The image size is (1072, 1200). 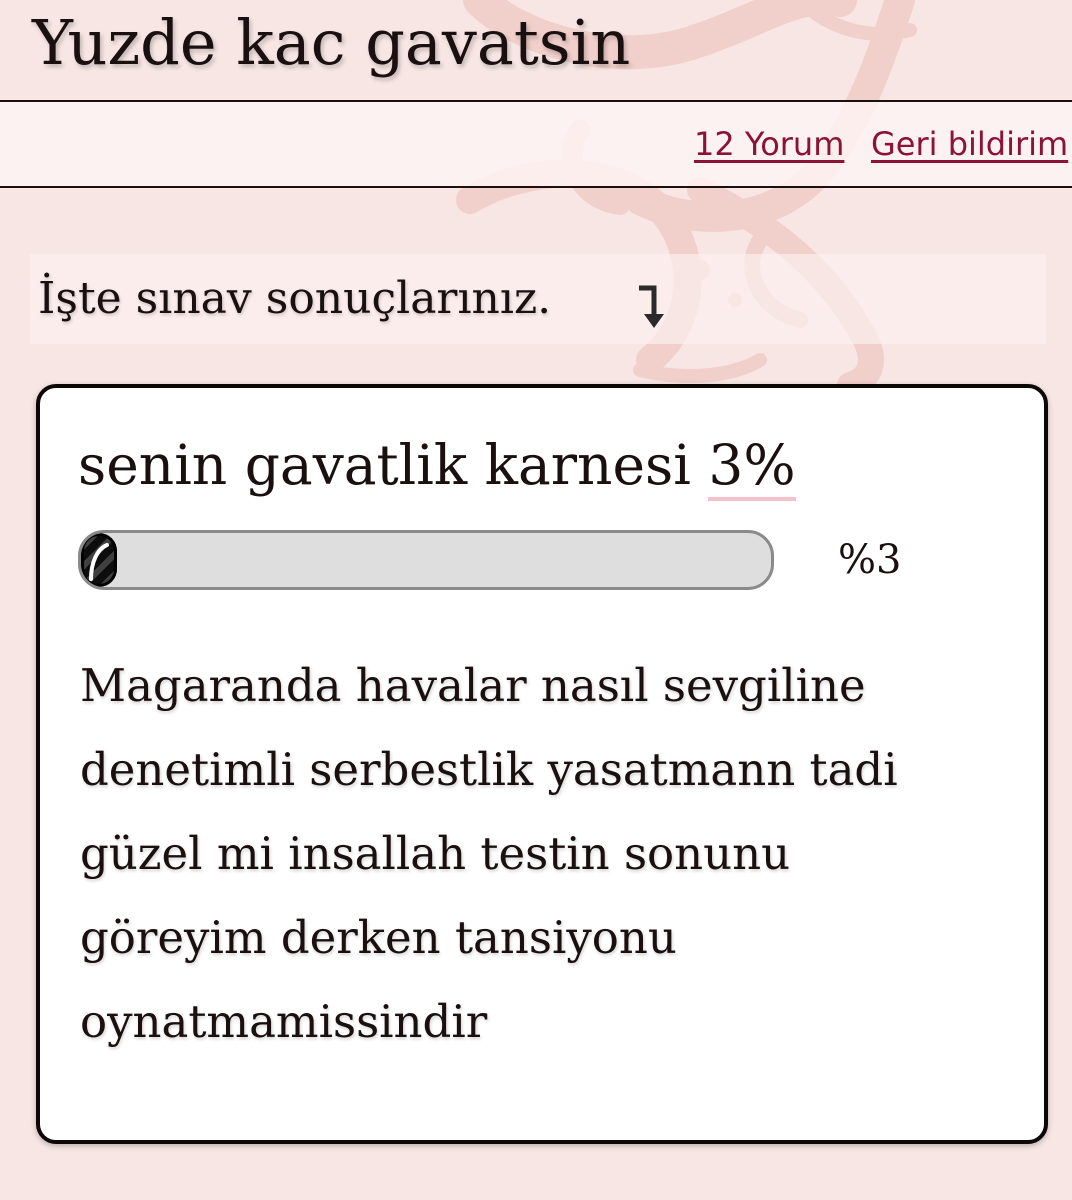 I want to click on results-intro: İşte sınav sonuçlarınız., so click(x=538, y=299).